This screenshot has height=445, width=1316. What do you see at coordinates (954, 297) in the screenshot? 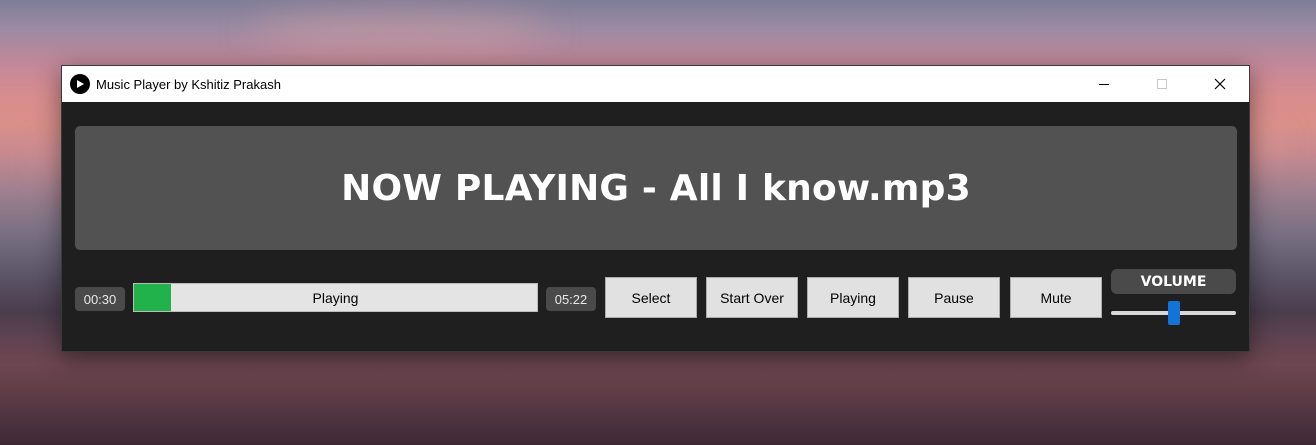
I see `pause-button: Pause` at bounding box center [954, 297].